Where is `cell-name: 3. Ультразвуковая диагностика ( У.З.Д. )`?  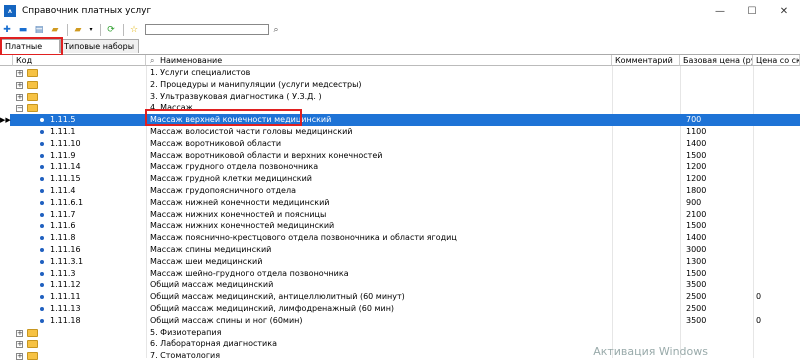 cell-name: 3. Ультразвуковая диагностика ( У.З.Д. ) is located at coordinates (236, 96).